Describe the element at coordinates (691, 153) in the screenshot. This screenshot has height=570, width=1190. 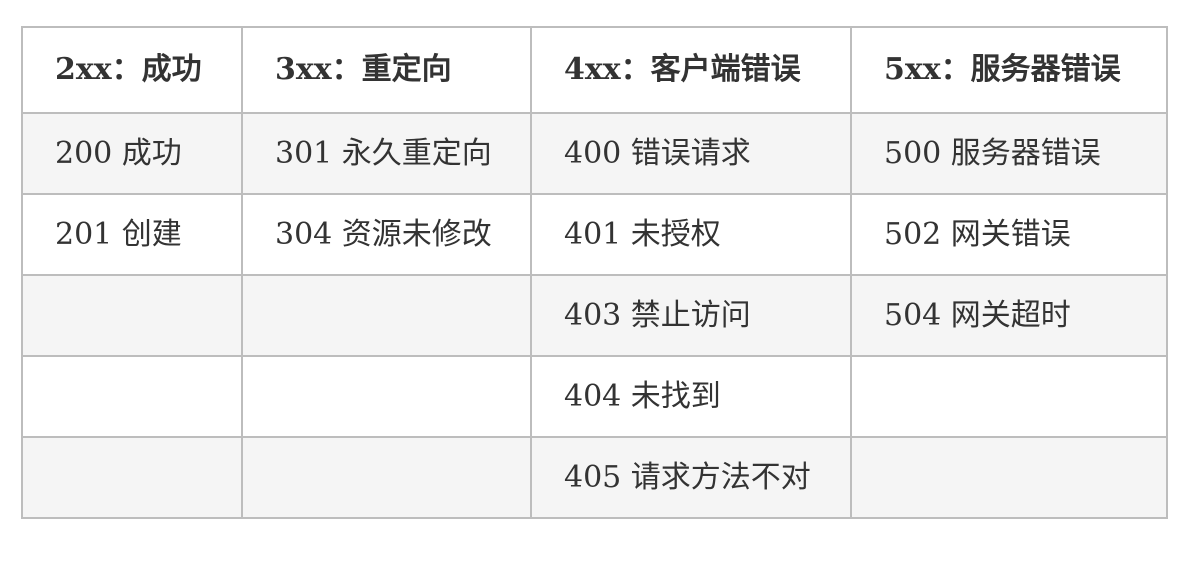
I see `cell-400-bad-request: 400 错误请求` at that location.